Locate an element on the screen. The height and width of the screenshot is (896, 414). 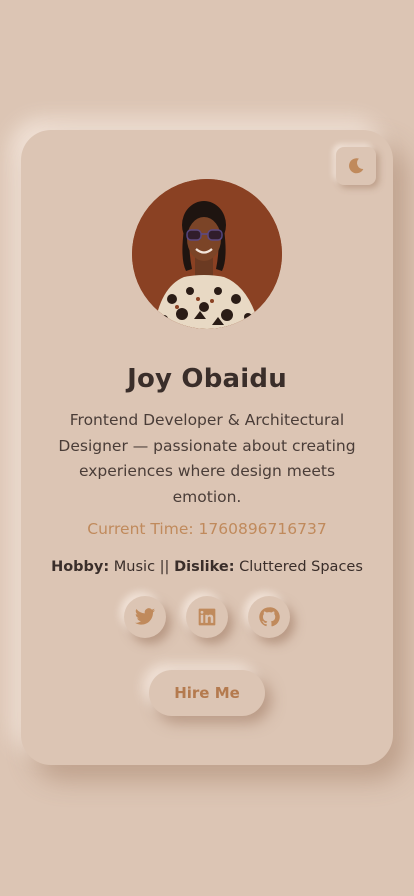
social-links is located at coordinates (207, 617).